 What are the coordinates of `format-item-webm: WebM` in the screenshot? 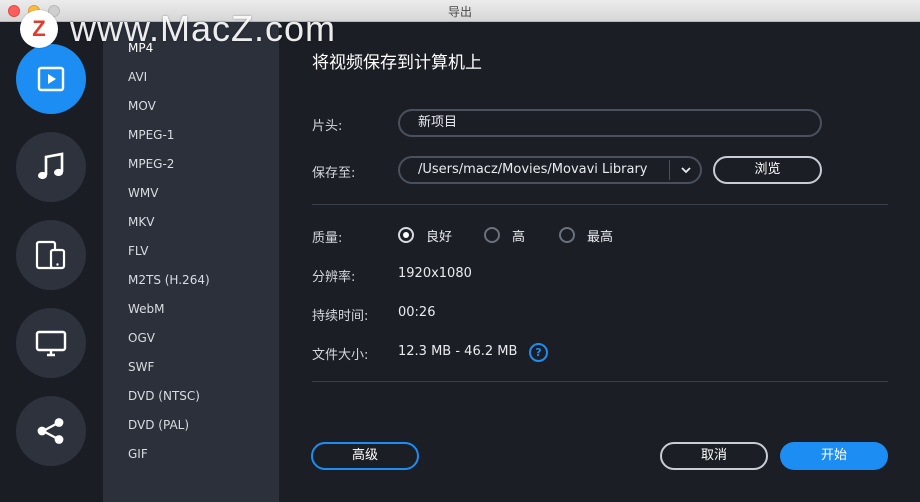 It's located at (191, 309).